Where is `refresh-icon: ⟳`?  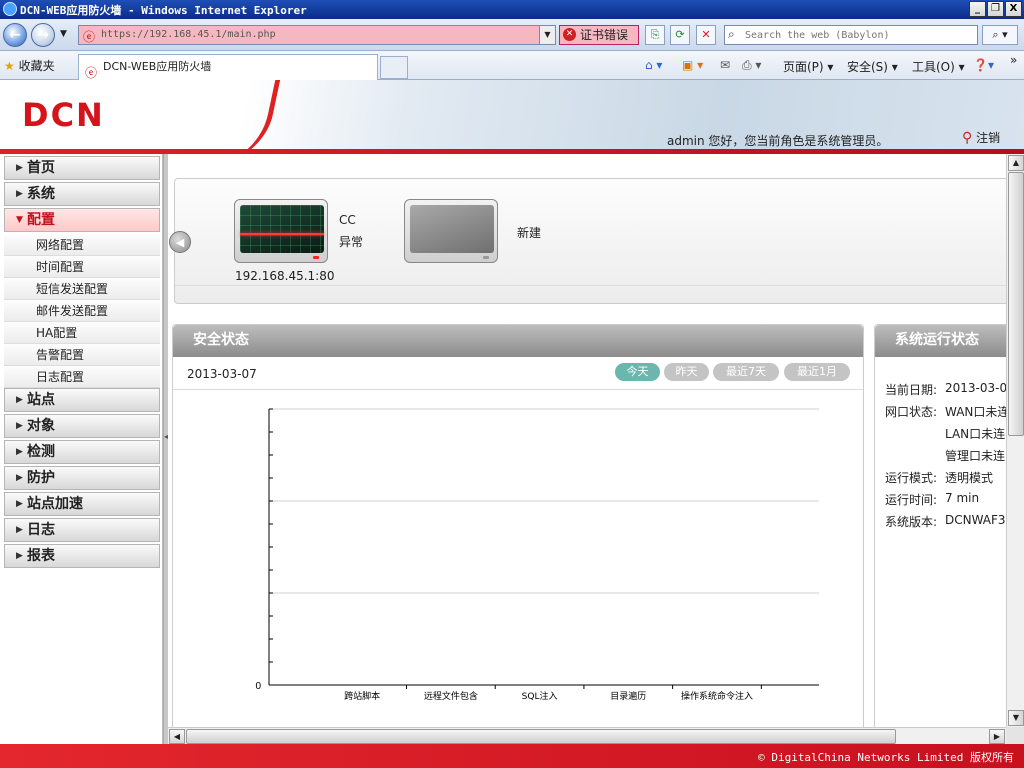 refresh-icon: ⟳ is located at coordinates (680, 35).